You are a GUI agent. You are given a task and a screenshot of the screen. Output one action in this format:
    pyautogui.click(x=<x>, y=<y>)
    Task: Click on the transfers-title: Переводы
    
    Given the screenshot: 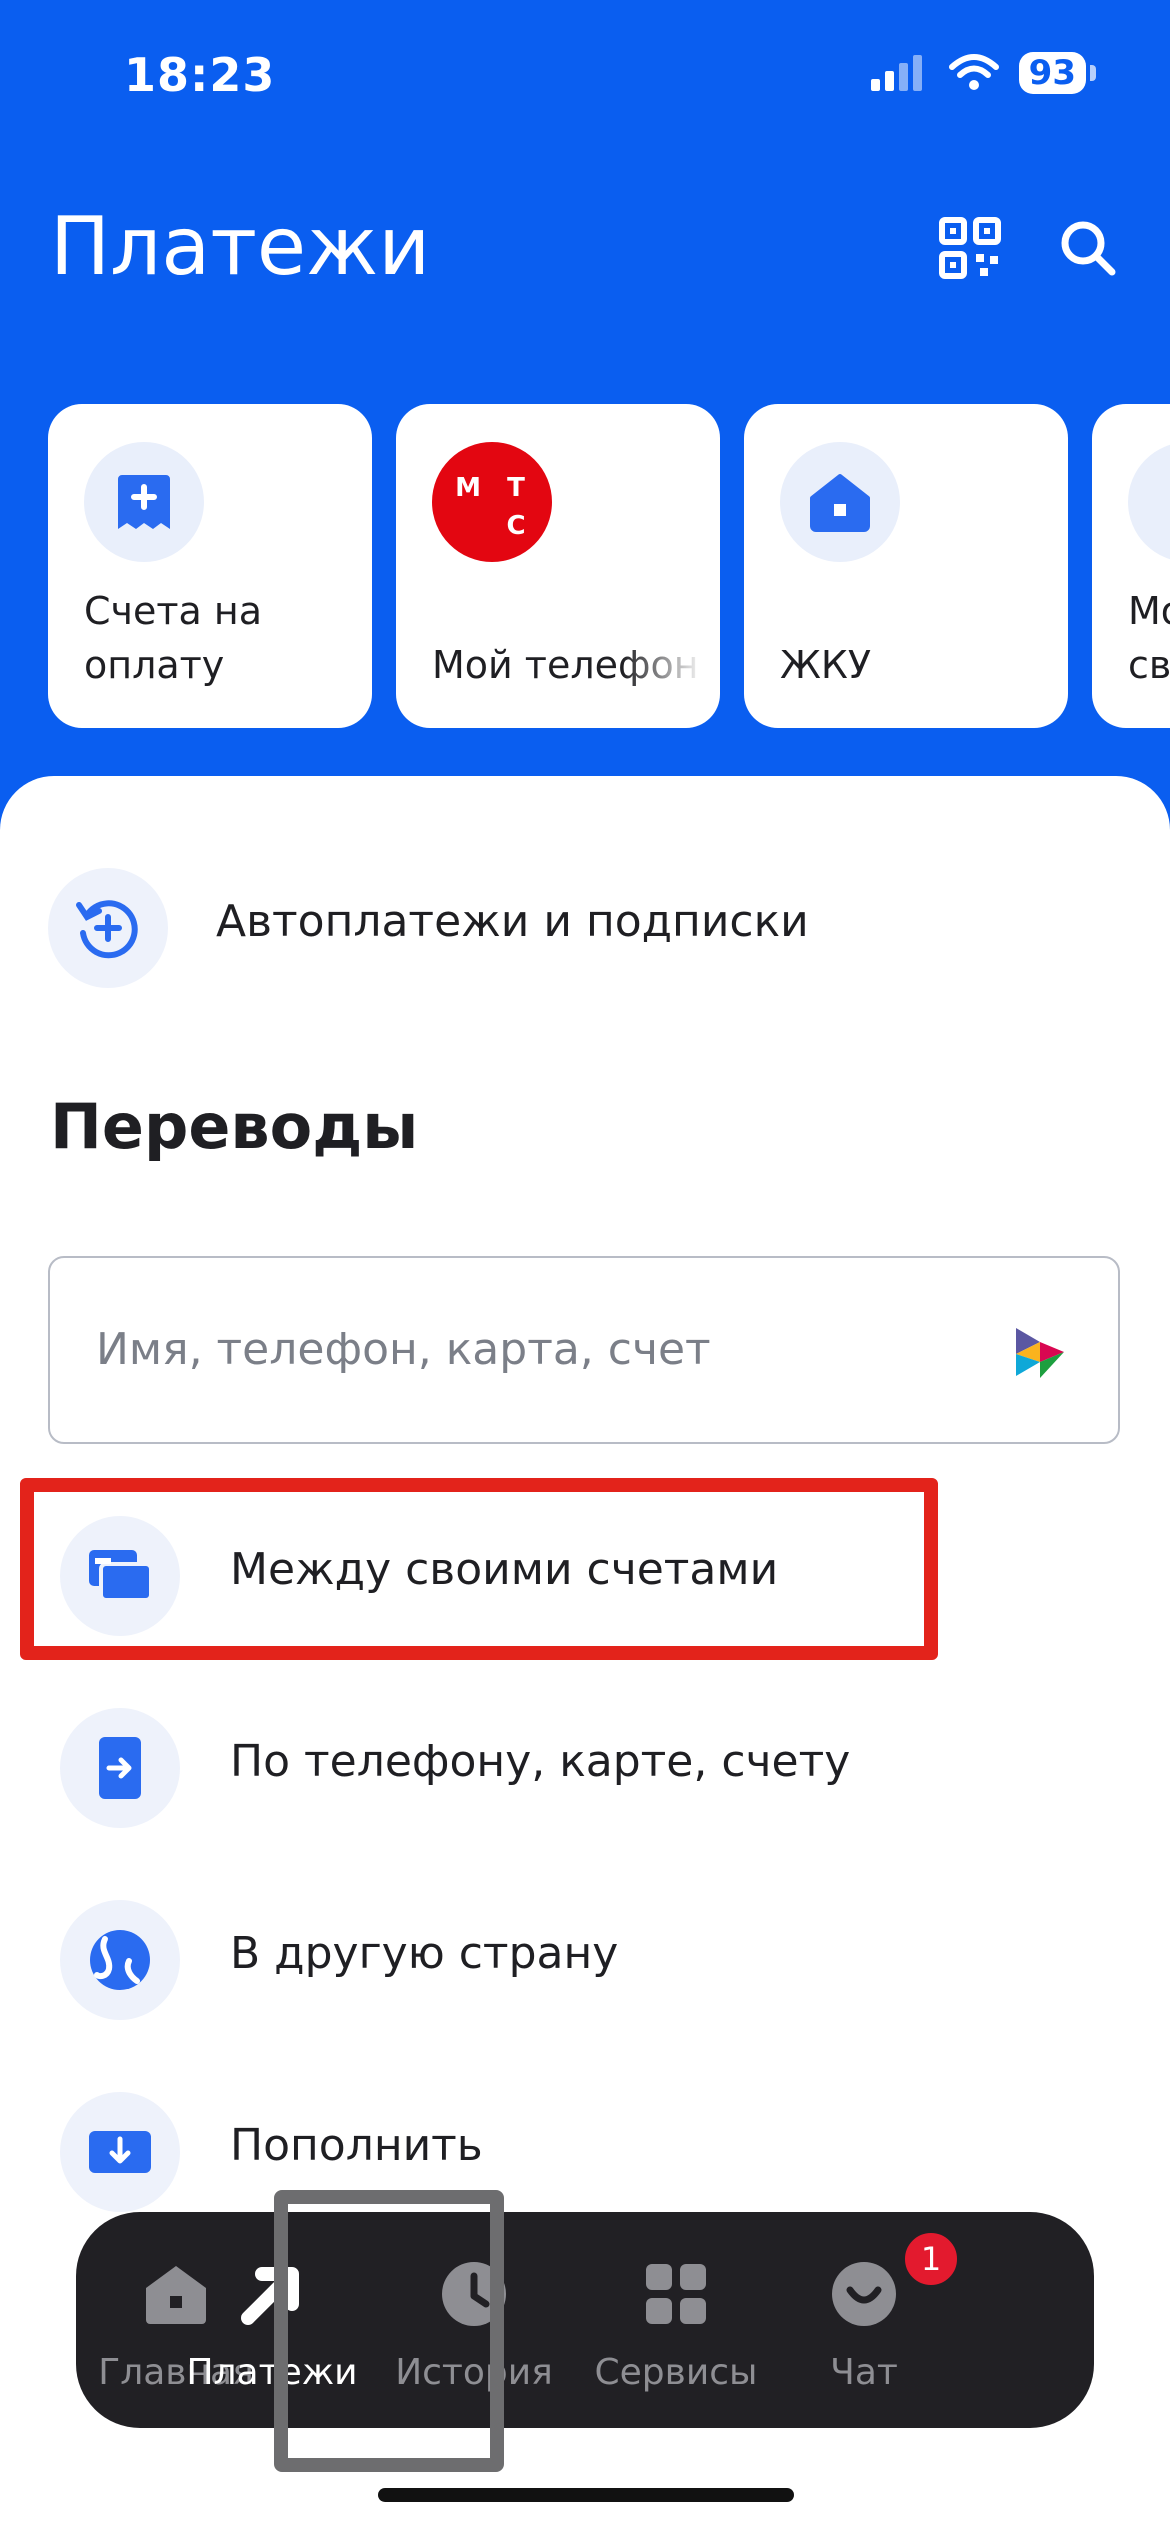 What is the action you would take?
    pyautogui.click(x=234, y=1126)
    